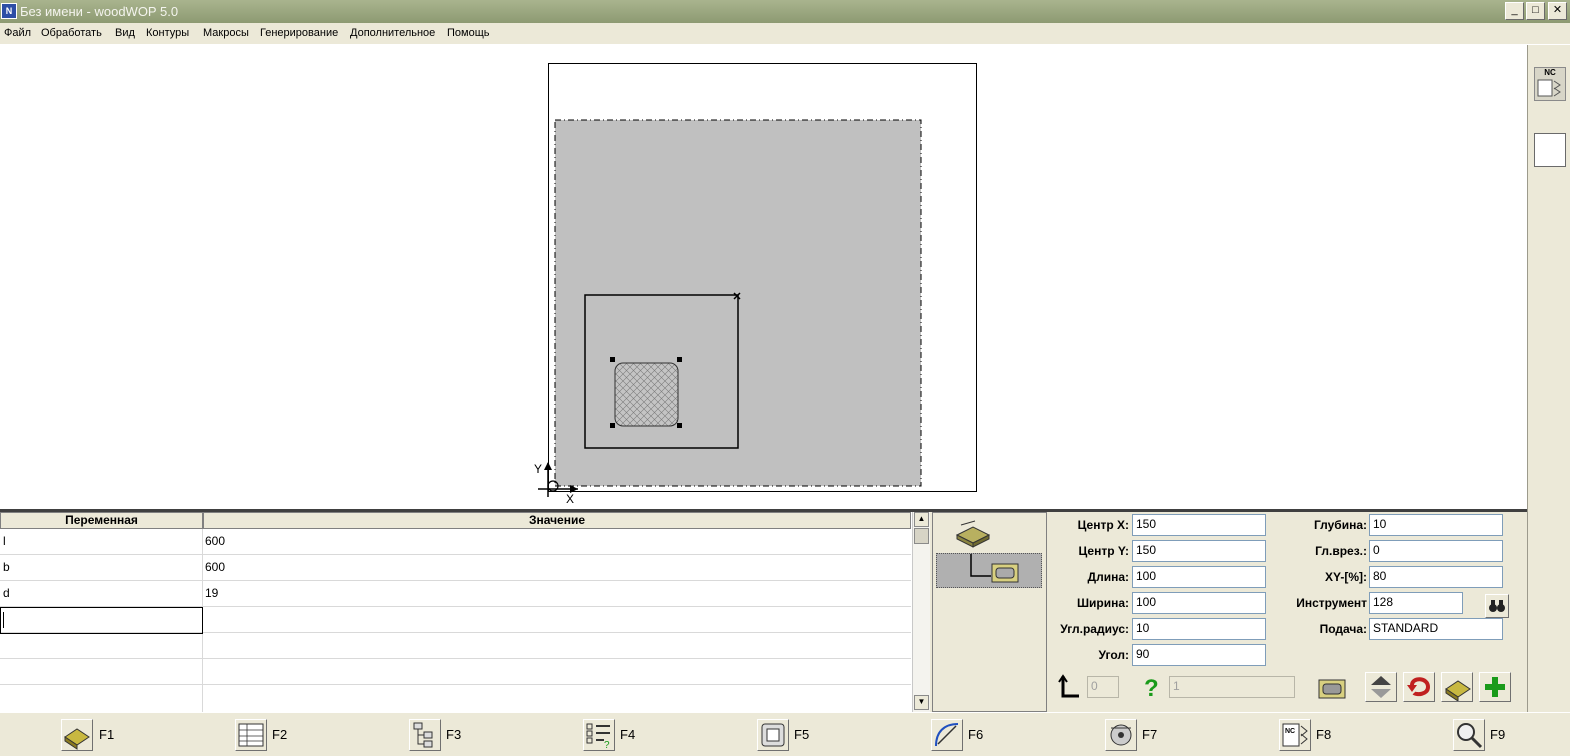 The image size is (1570, 756). What do you see at coordinates (6, 593) in the screenshot?
I see `variable-name: d` at bounding box center [6, 593].